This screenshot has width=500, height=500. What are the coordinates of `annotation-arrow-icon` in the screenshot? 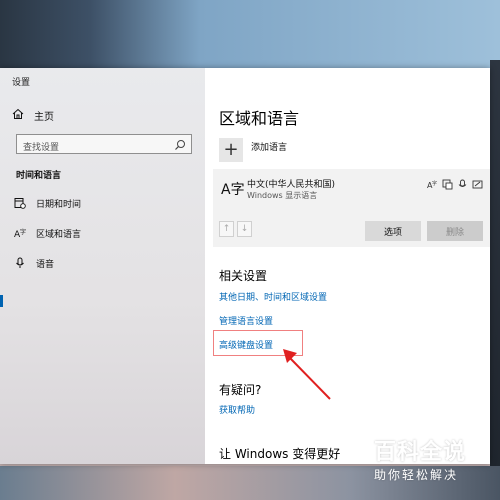 It's located at (307, 374).